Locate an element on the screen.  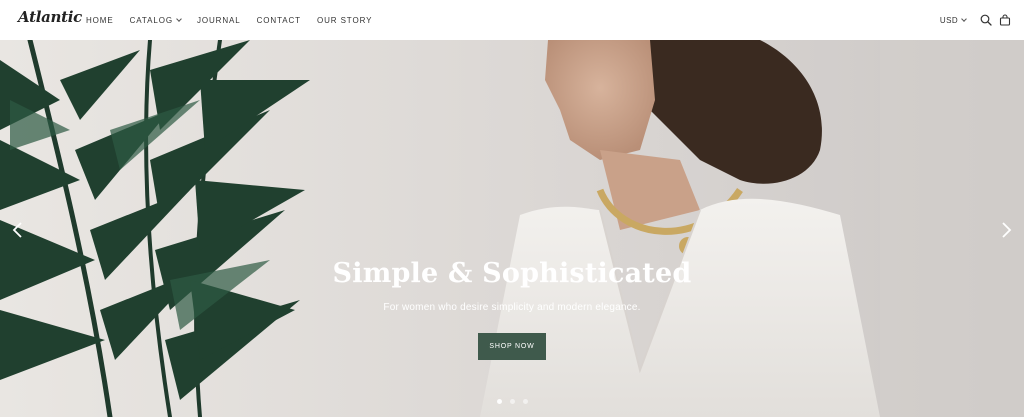
search-button is located at coordinates (986, 20).